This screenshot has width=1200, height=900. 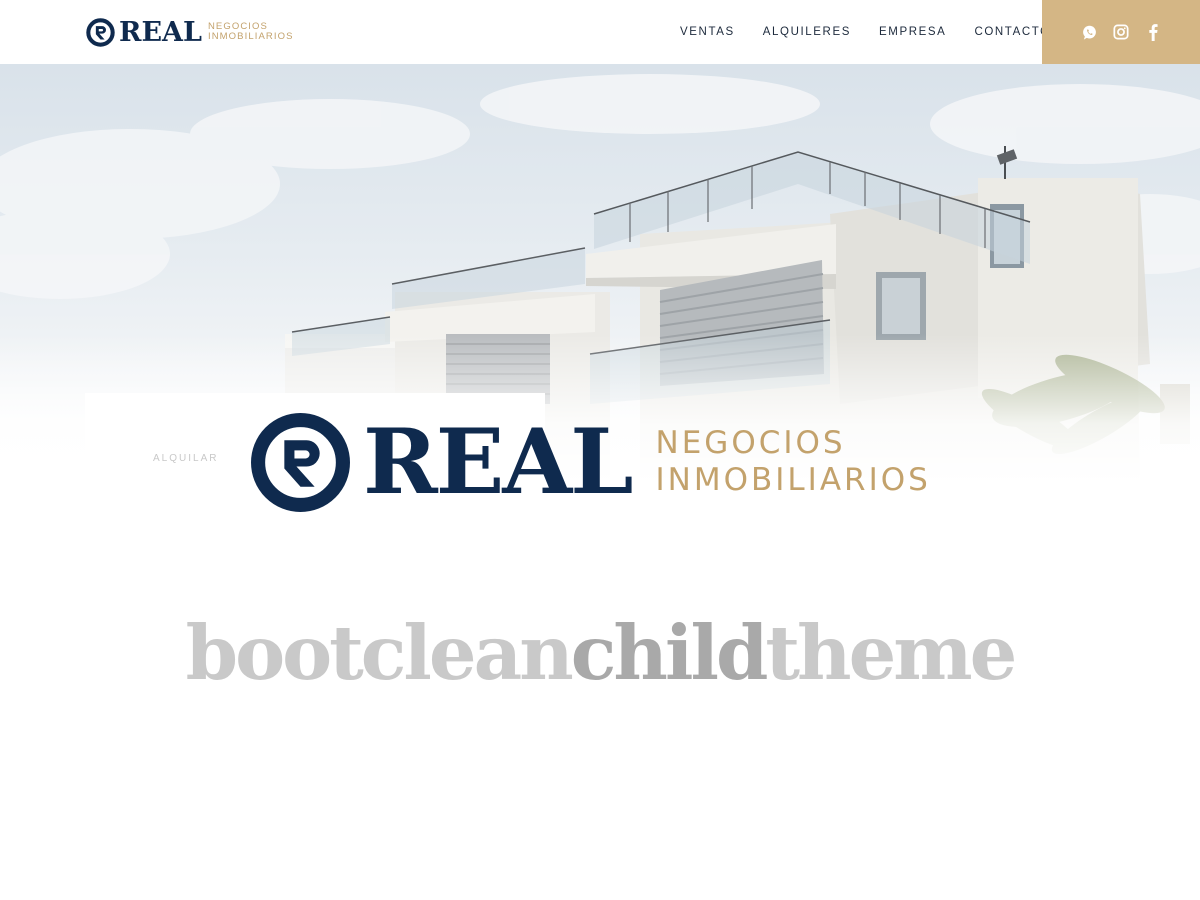 I want to click on theme-name: bootcleanchildtheme, so click(x=600, y=653).